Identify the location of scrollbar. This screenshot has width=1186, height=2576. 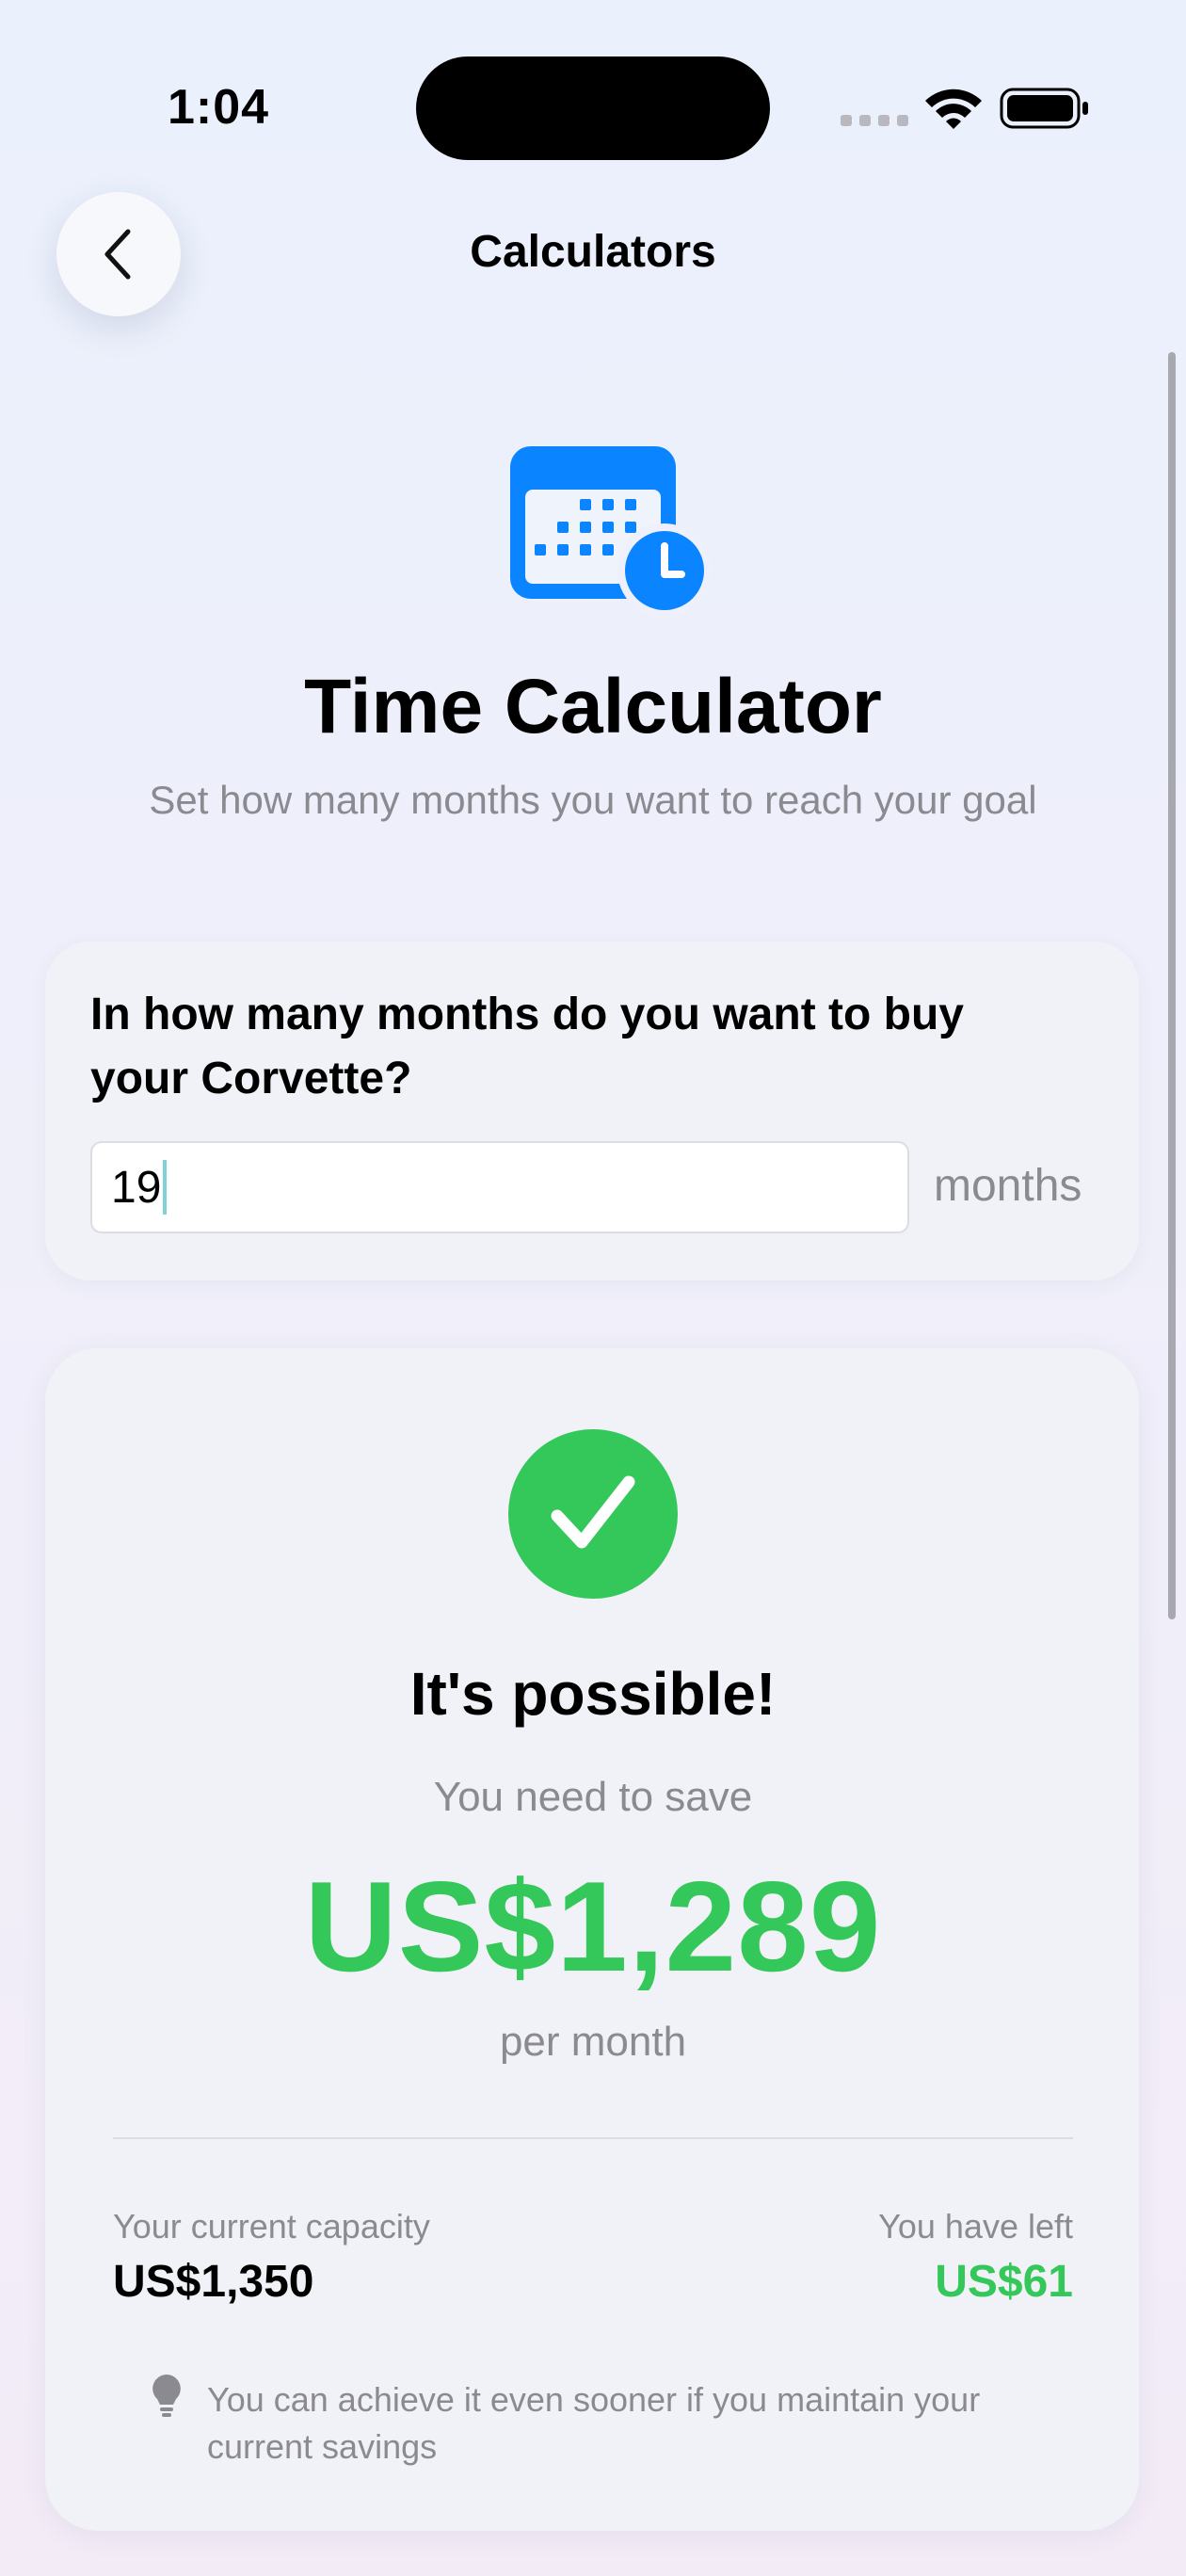
(1172, 985).